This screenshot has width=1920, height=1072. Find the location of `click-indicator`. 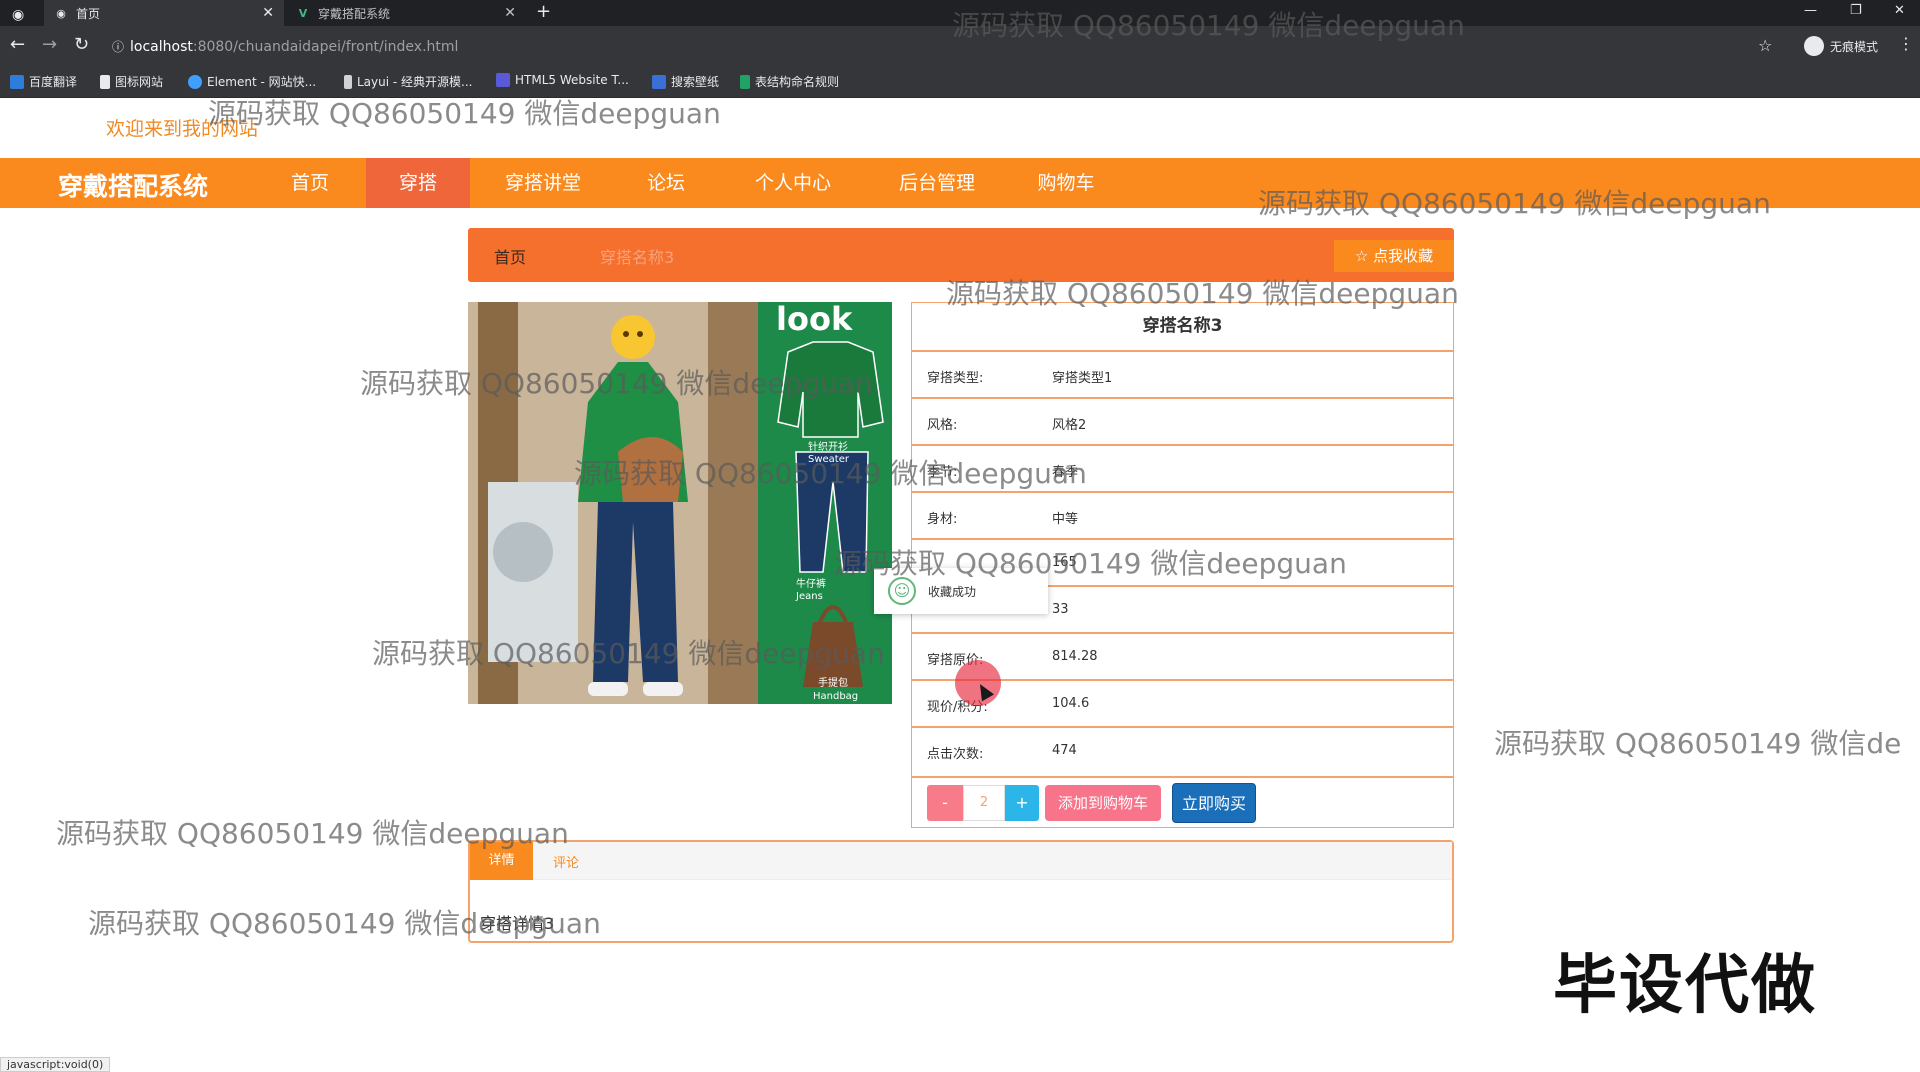

click-indicator is located at coordinates (978, 683).